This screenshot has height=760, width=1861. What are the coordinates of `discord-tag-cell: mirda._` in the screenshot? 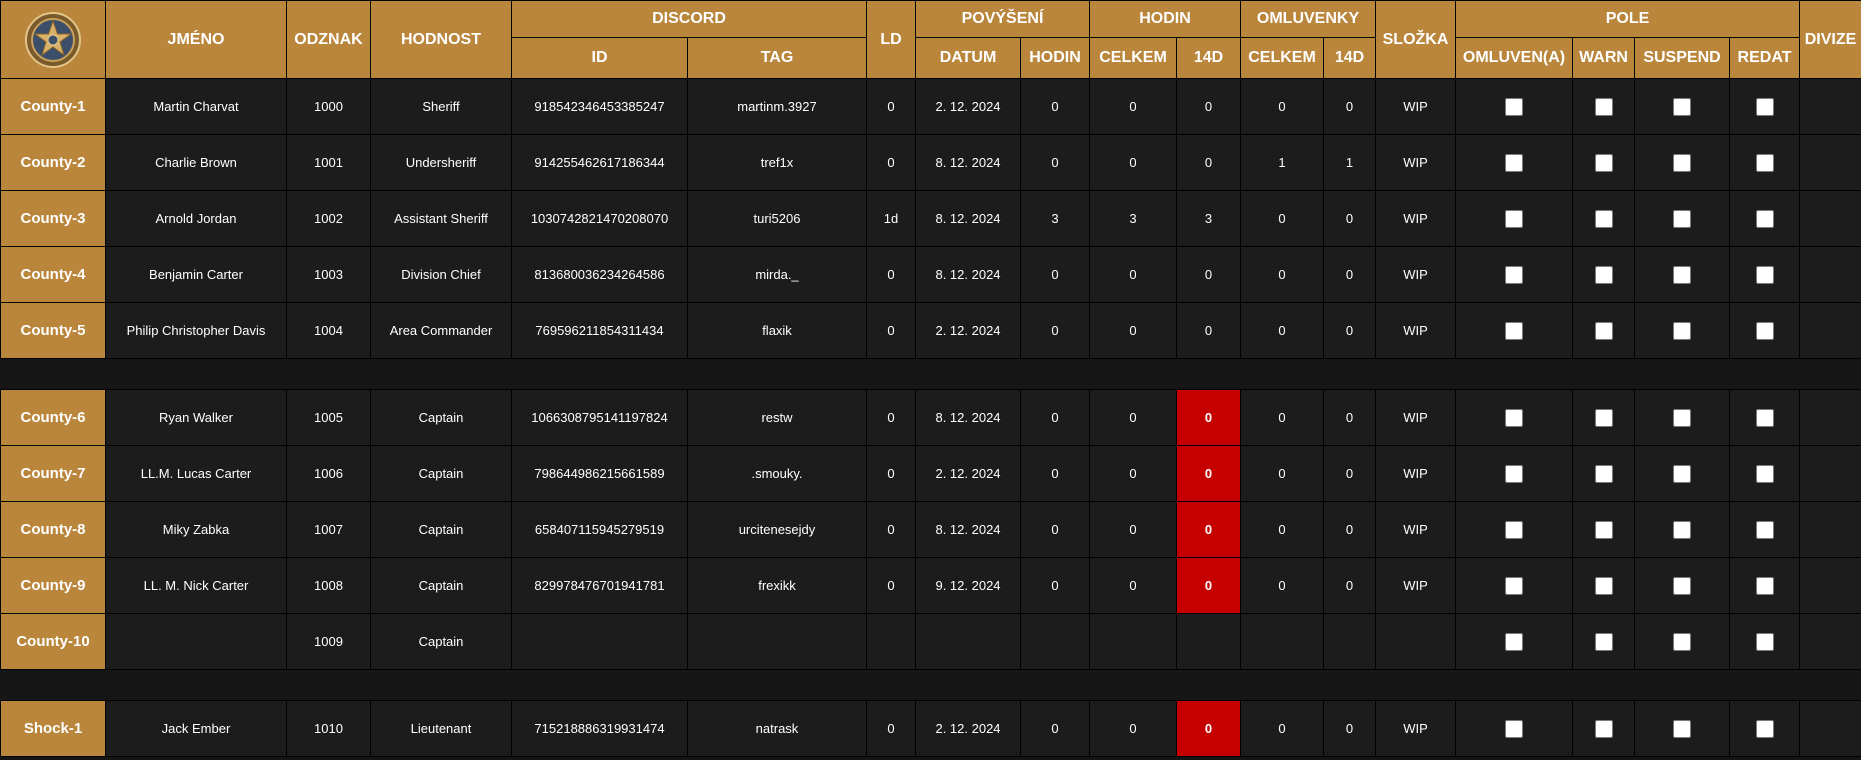 It's located at (777, 274).